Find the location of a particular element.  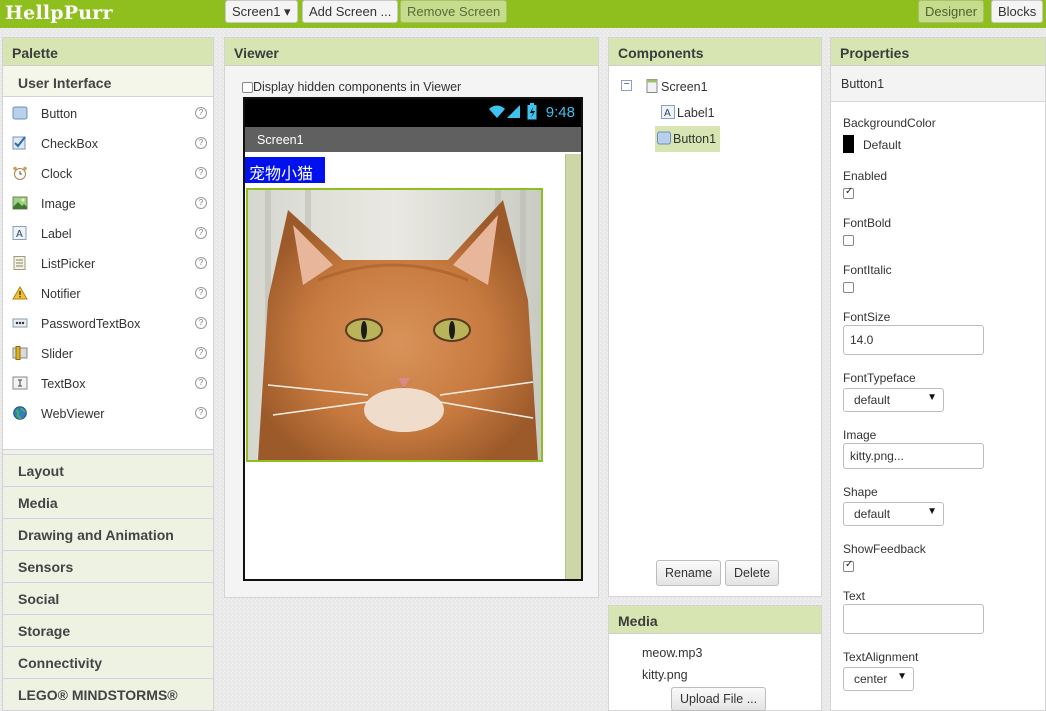

label1-preview: 宠物小猫 is located at coordinates (285, 170).